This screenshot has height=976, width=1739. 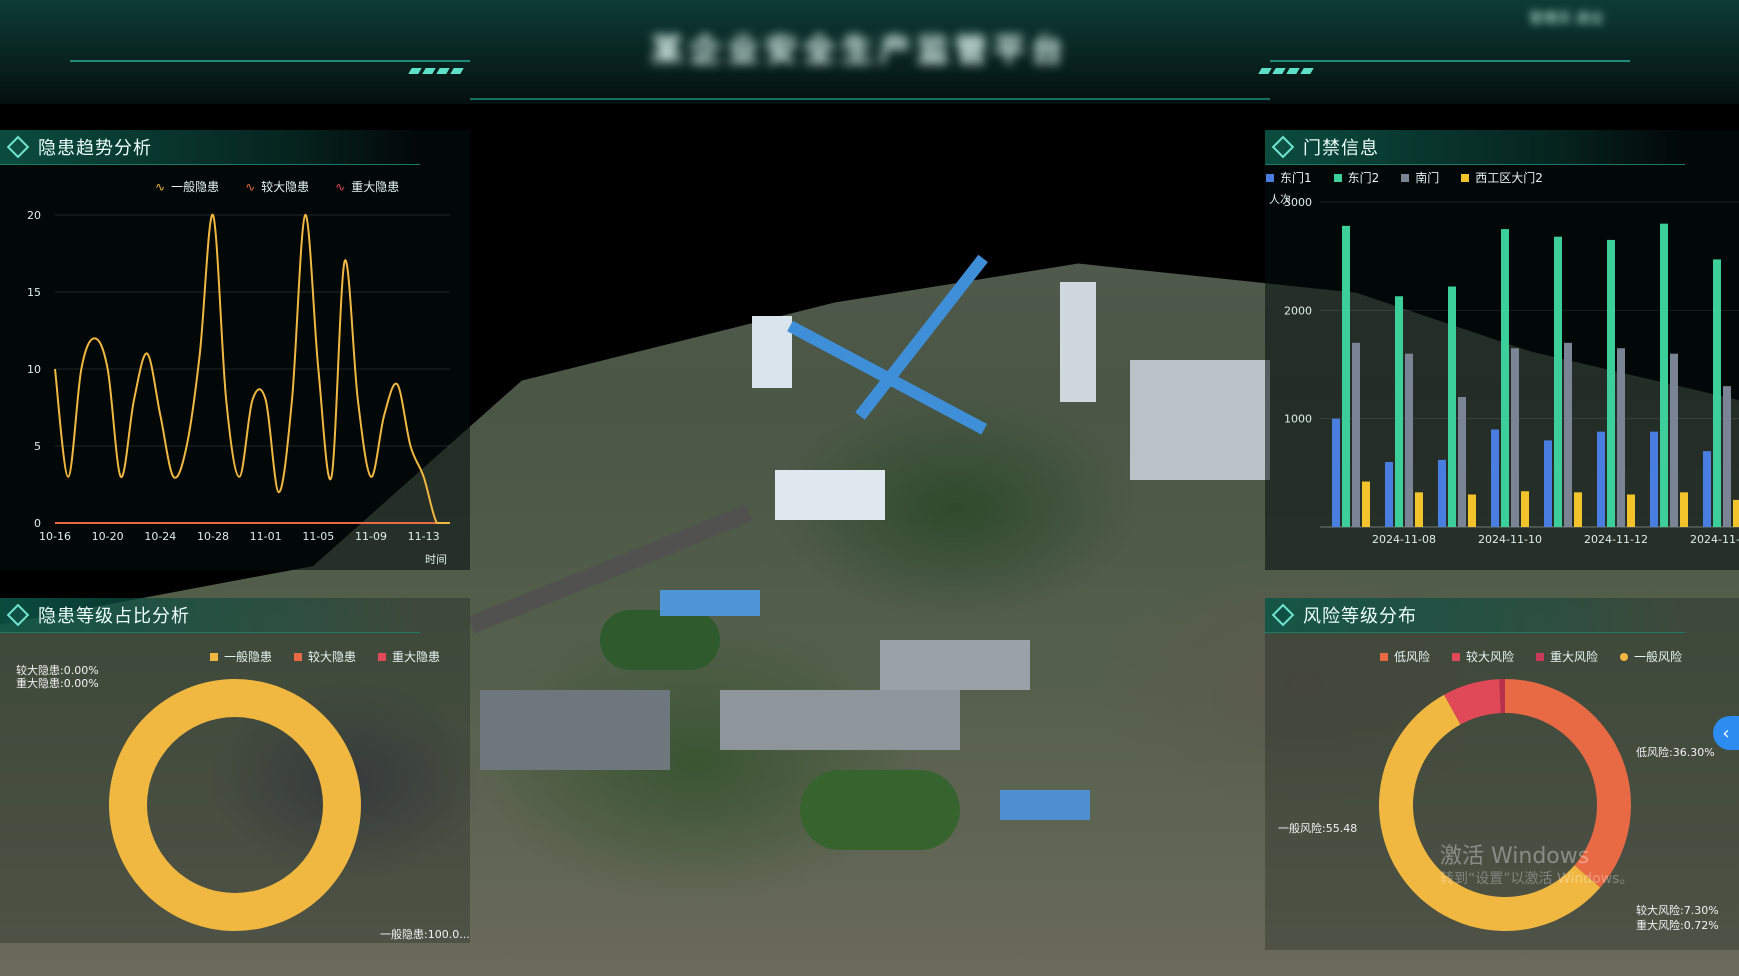 What do you see at coordinates (371, 536) in the screenshot?
I see `x-tick-label: 11-09` at bounding box center [371, 536].